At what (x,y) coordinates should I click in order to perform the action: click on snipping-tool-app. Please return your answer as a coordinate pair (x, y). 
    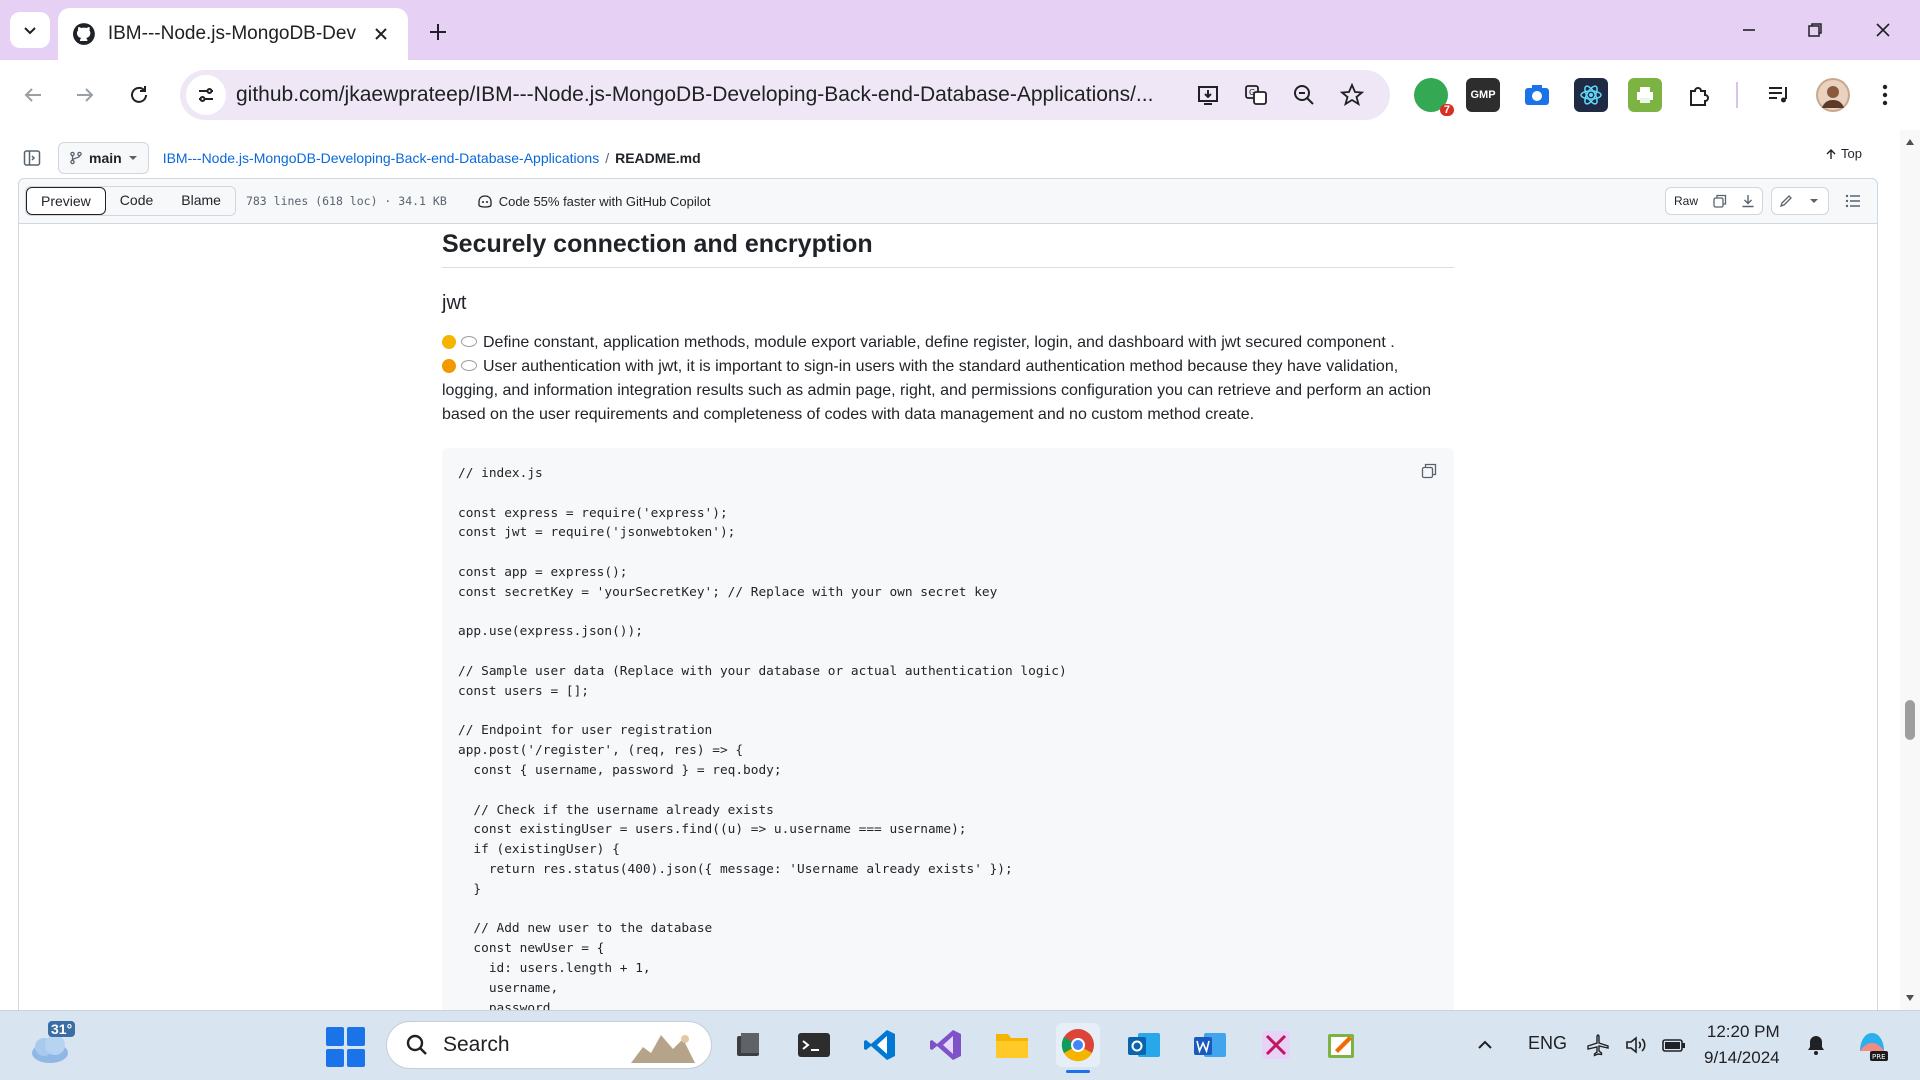
    Looking at the image, I should click on (1276, 1045).